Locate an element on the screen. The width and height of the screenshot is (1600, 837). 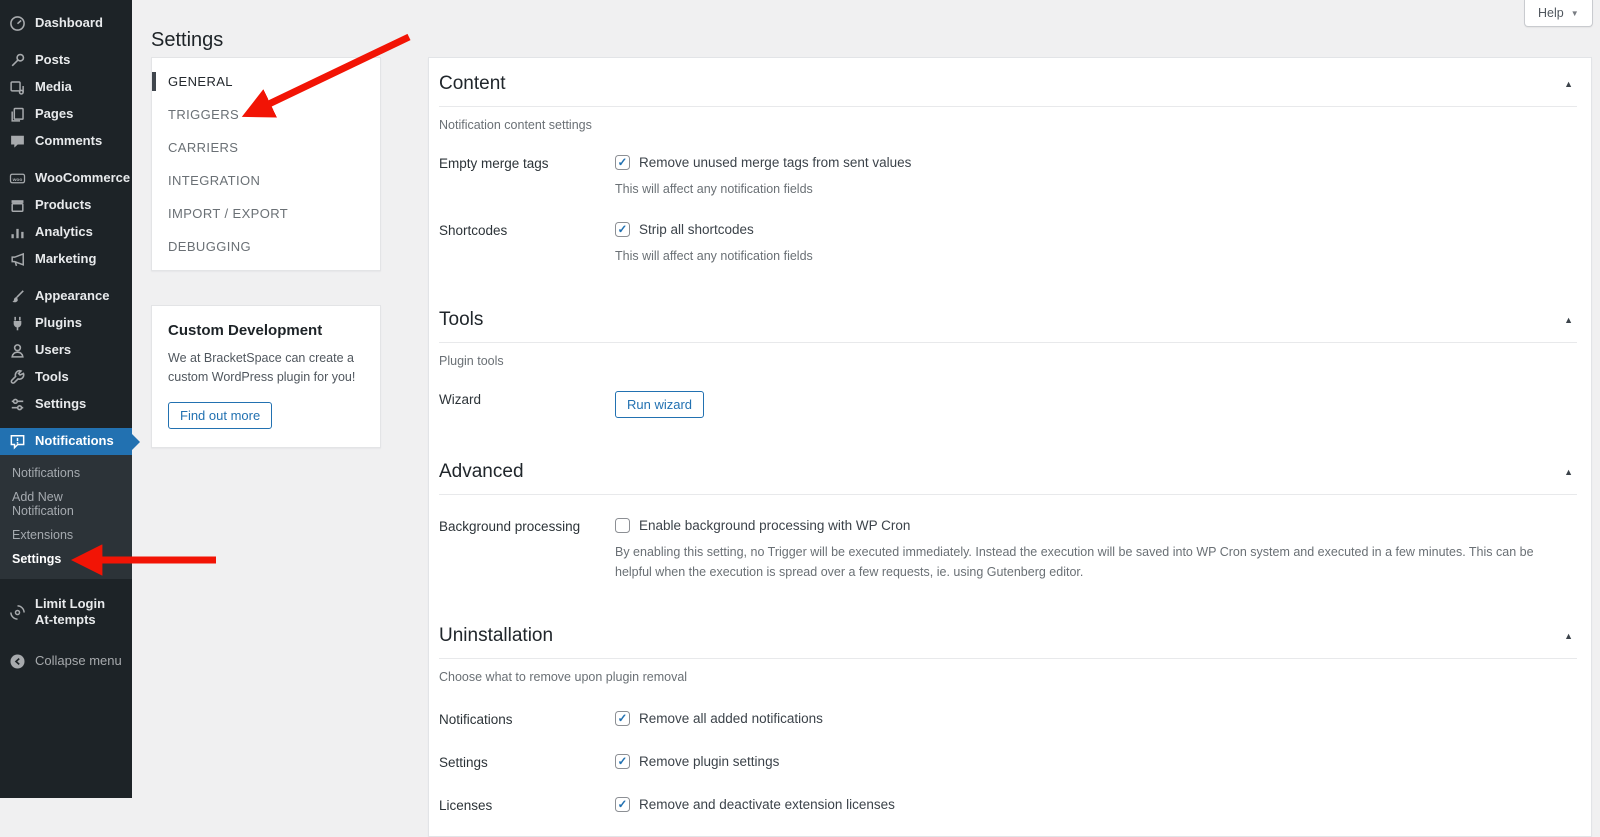
section-header: Tools ▲ is located at coordinates (1008, 318).